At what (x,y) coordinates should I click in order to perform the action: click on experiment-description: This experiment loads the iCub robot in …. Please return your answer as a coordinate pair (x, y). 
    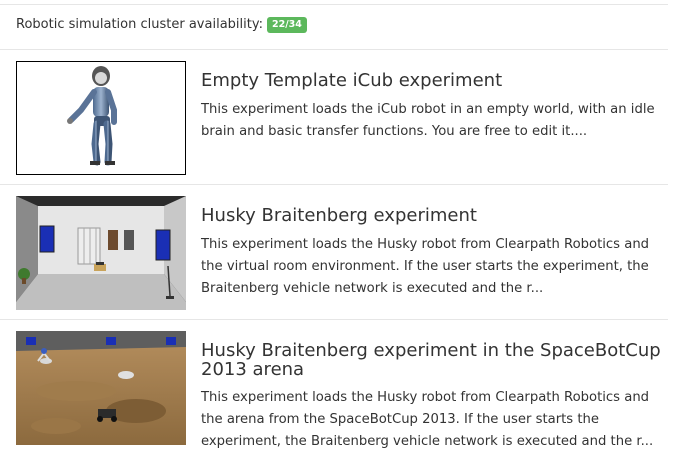
    Looking at the image, I should click on (428, 120).